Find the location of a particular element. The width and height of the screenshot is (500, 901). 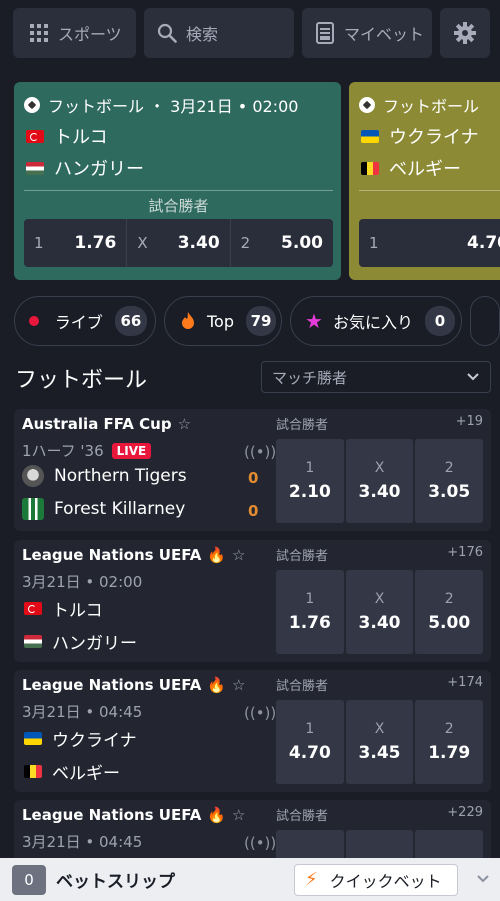

chip-label: お気に入り is located at coordinates (372, 322).